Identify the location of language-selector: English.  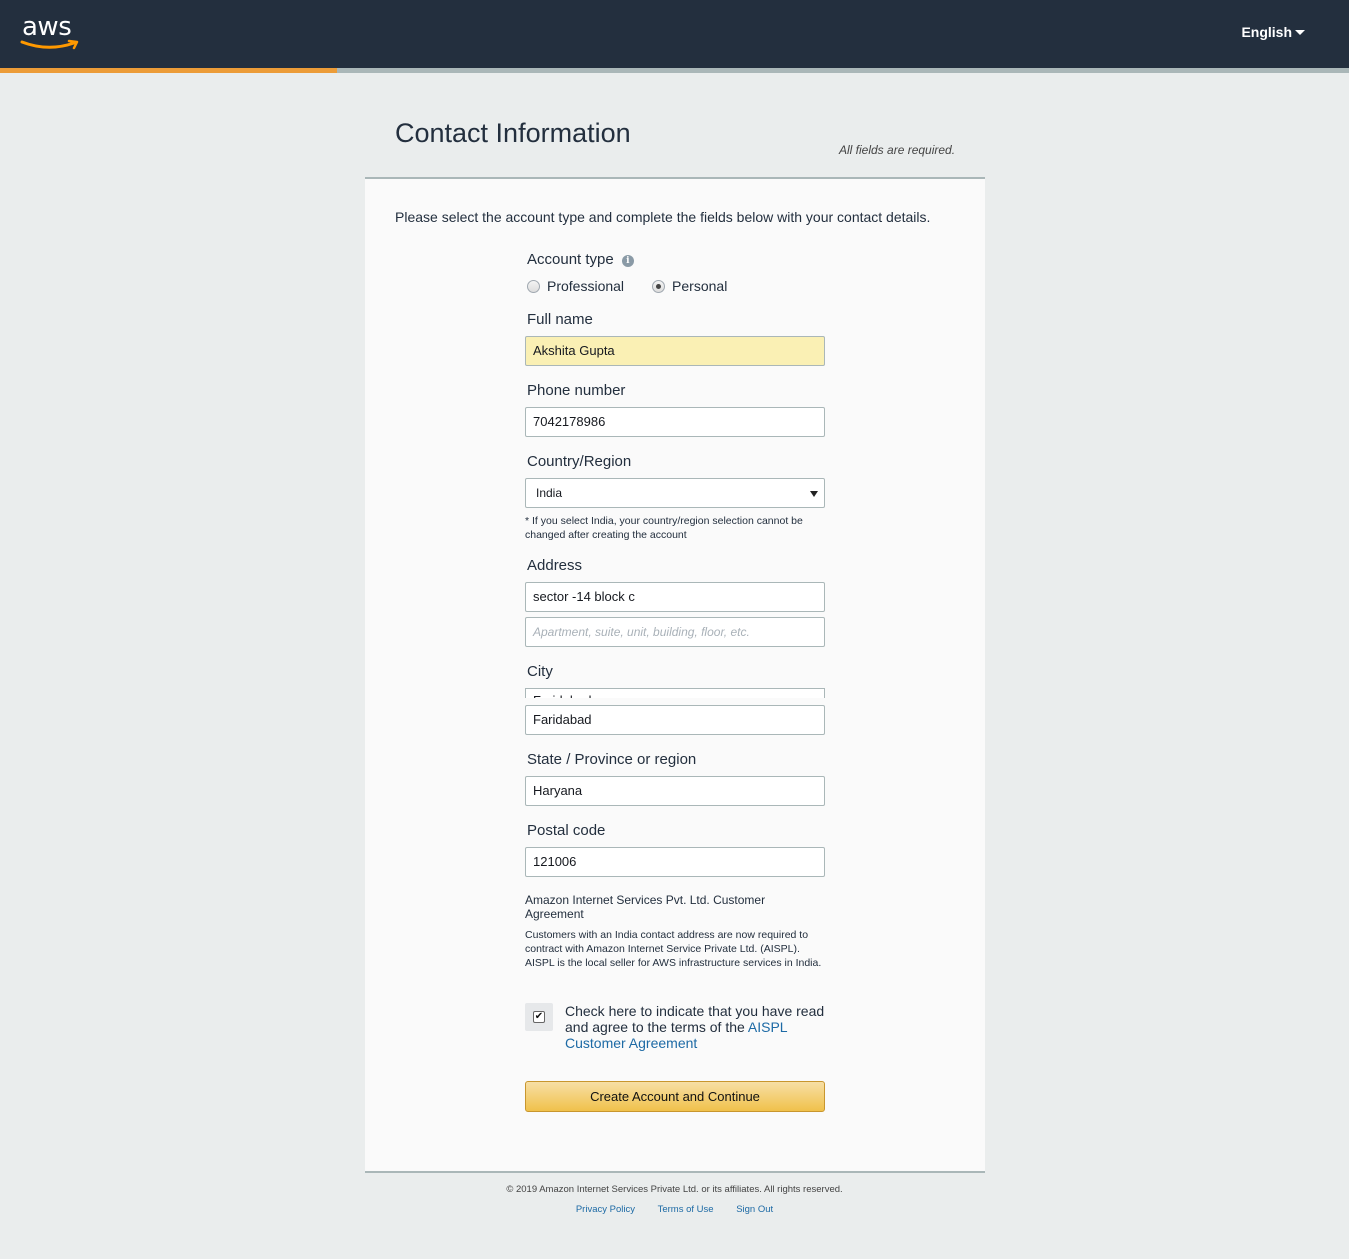
(1273, 32).